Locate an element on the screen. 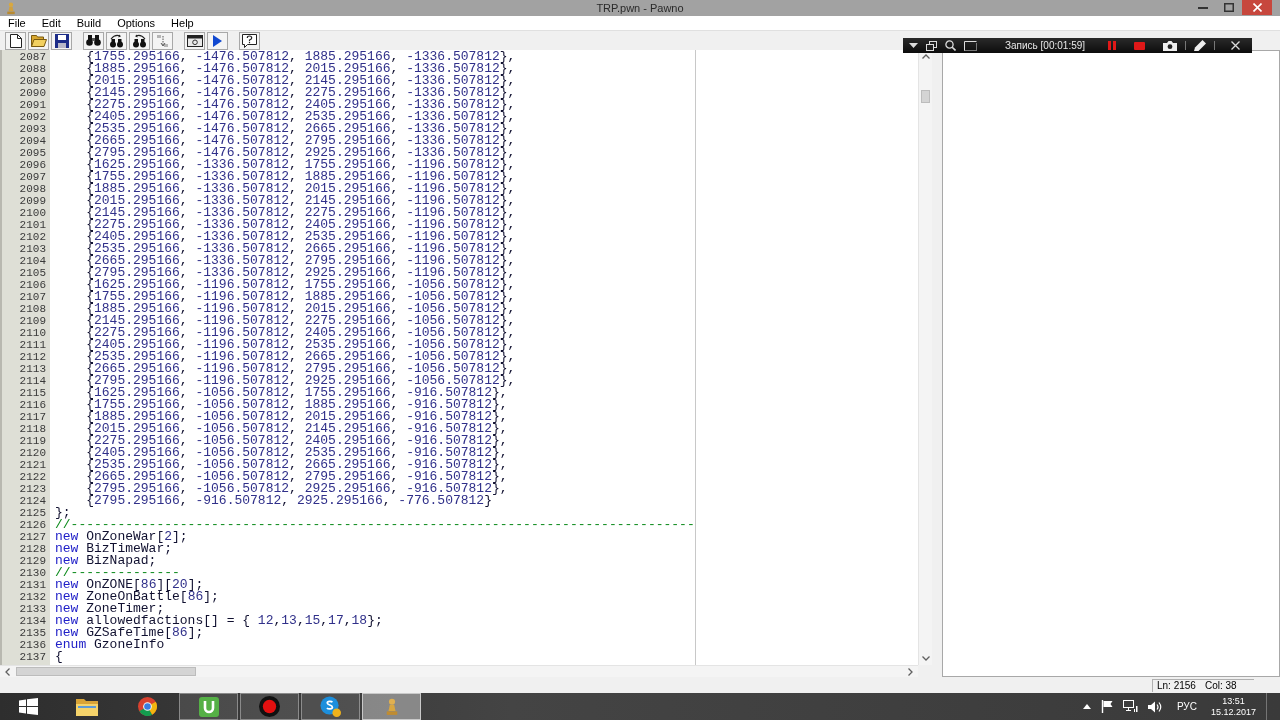  line-number: 2101 is located at coordinates (32, 225).